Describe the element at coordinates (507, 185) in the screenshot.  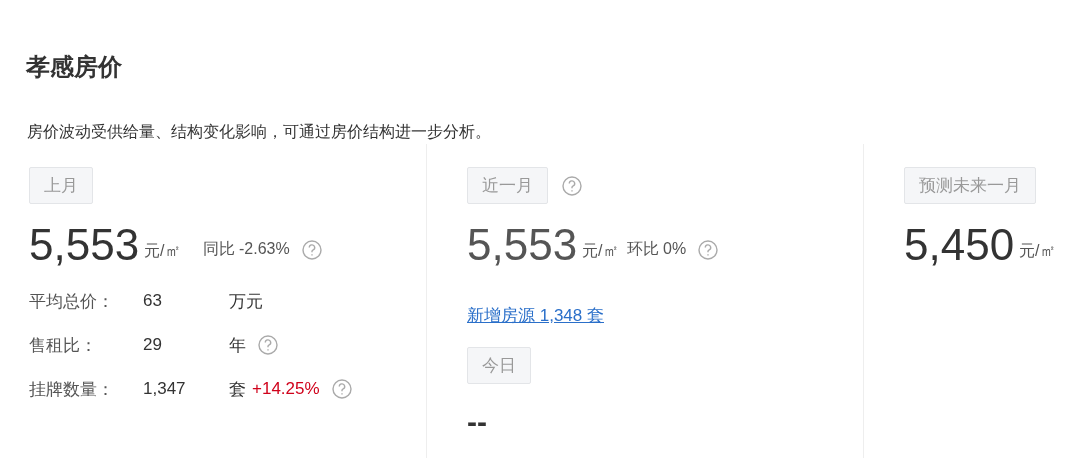
I see `period-tag: 近一月` at that location.